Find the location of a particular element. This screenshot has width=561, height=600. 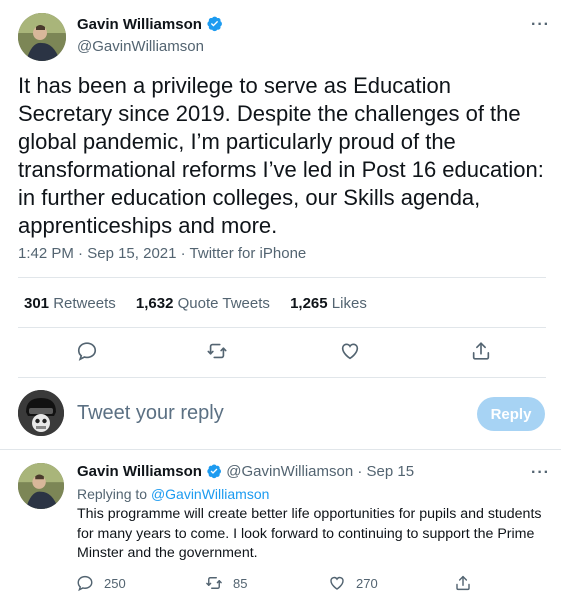

reply-share-action is located at coordinates (468, 583).